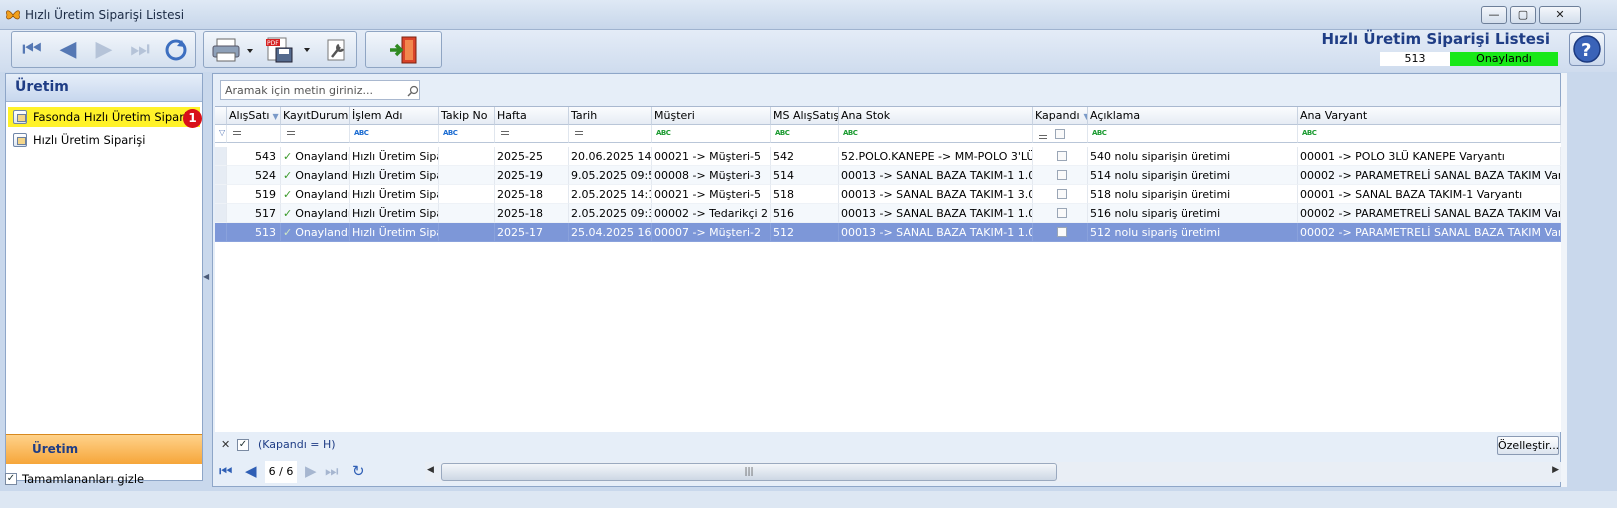  I want to click on column-header-ana-stok: Ana Stok, so click(936, 116).